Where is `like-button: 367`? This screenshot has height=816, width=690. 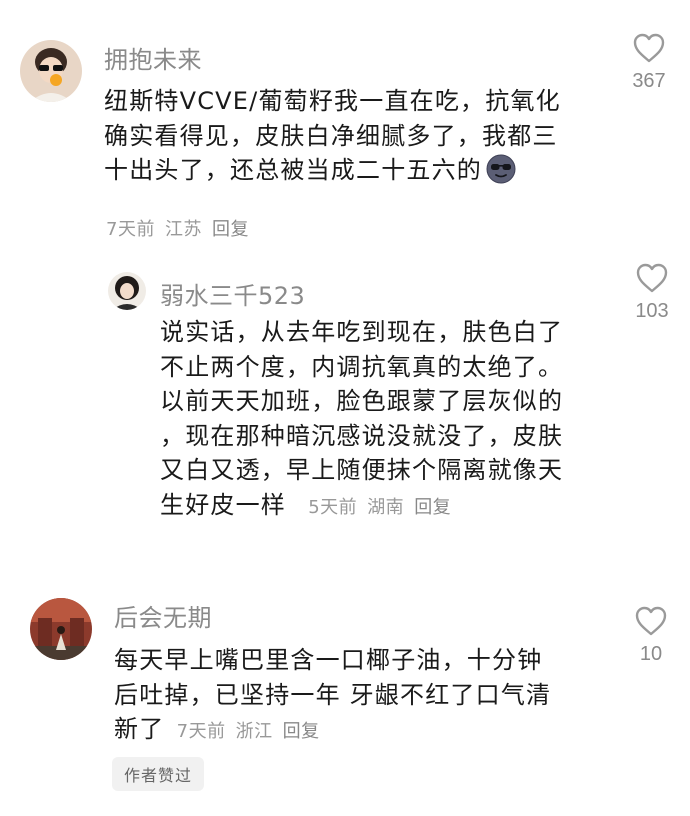 like-button: 367 is located at coordinates (649, 62).